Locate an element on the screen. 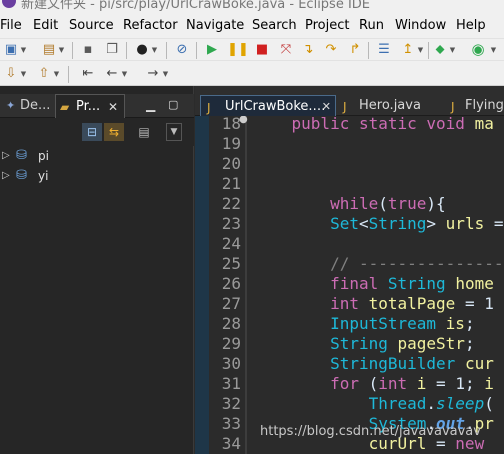  code-line: while(true){ is located at coordinates (388, 203).